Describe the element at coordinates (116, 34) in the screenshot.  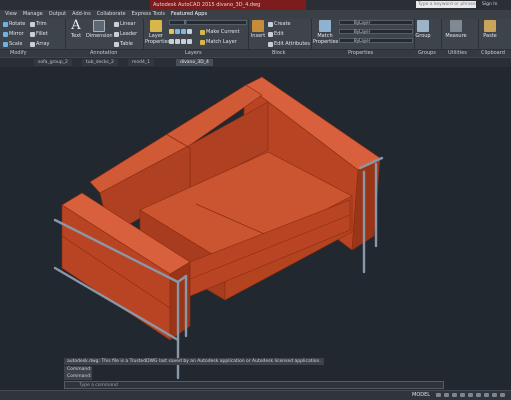
I see `leader-icon` at that location.